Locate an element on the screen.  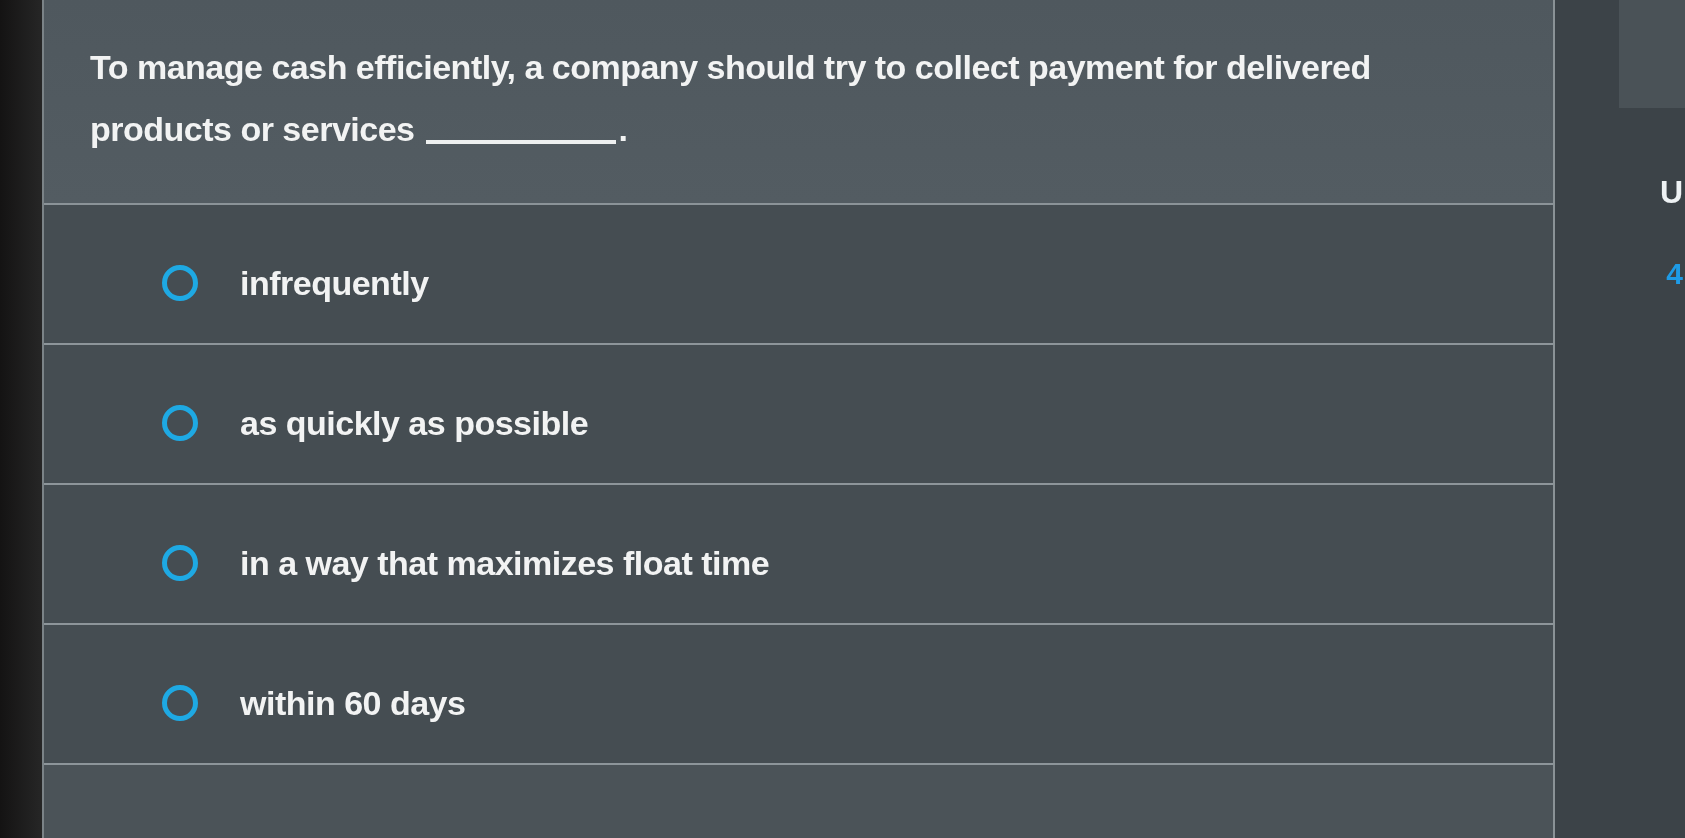
answer-option: as quickly as possible is located at coordinates (798, 415).